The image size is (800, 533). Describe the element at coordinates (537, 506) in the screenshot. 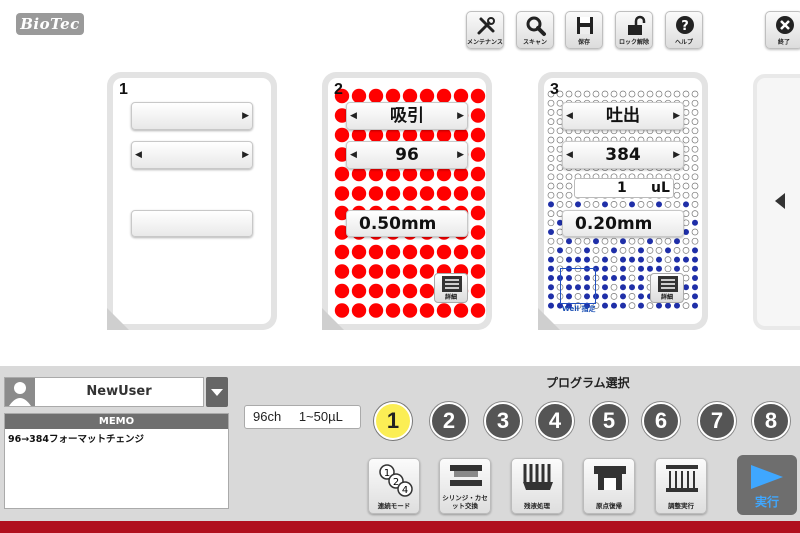

I see `residual-processing-label: 残液処理` at that location.